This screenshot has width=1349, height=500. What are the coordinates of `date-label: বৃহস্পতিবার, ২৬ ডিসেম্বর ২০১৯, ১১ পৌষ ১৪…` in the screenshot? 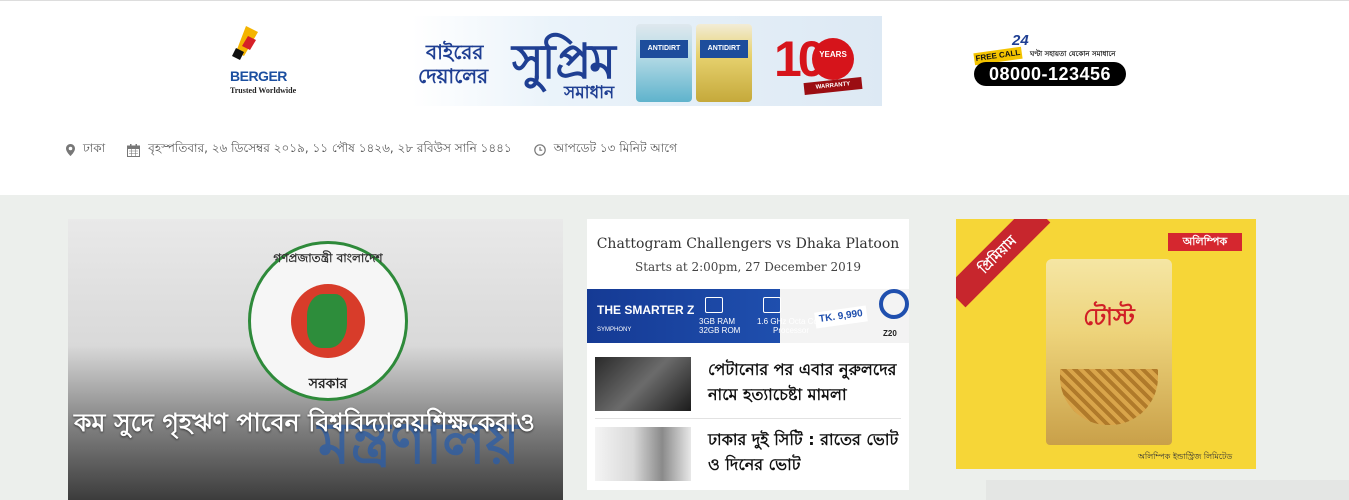 It's located at (330, 148).